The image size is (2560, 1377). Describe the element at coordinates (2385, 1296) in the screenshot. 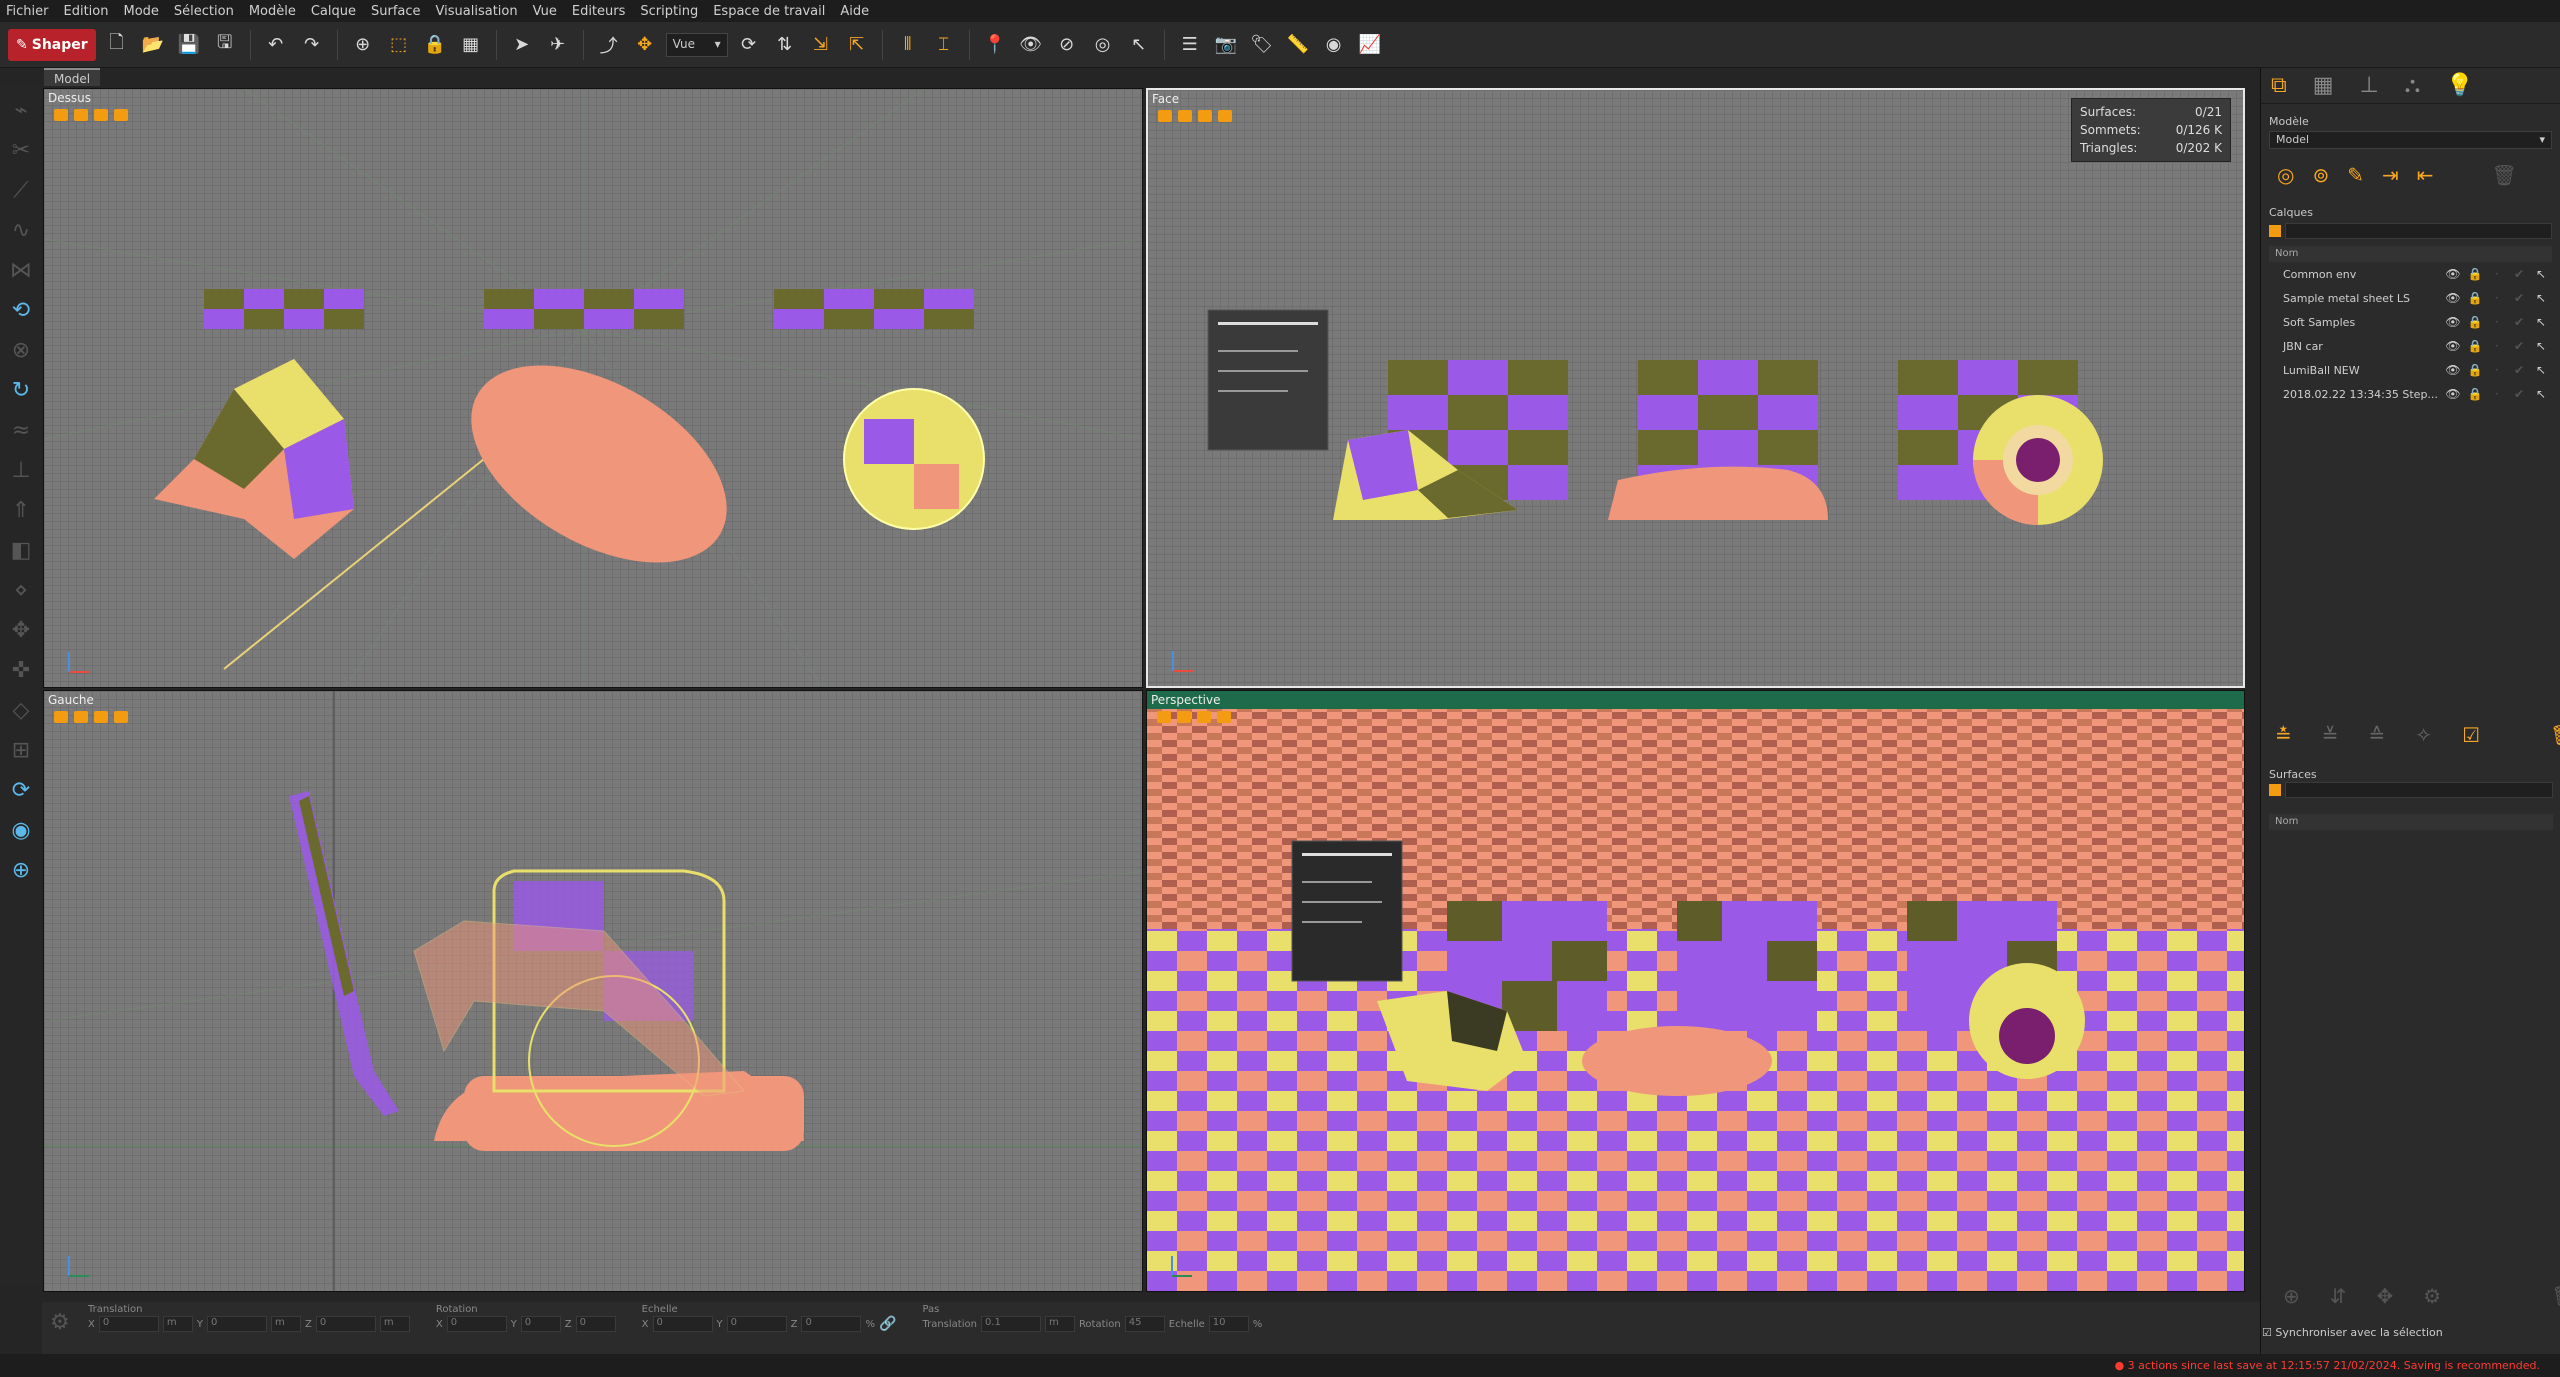

I see `surface-align-icon: ✥` at that location.